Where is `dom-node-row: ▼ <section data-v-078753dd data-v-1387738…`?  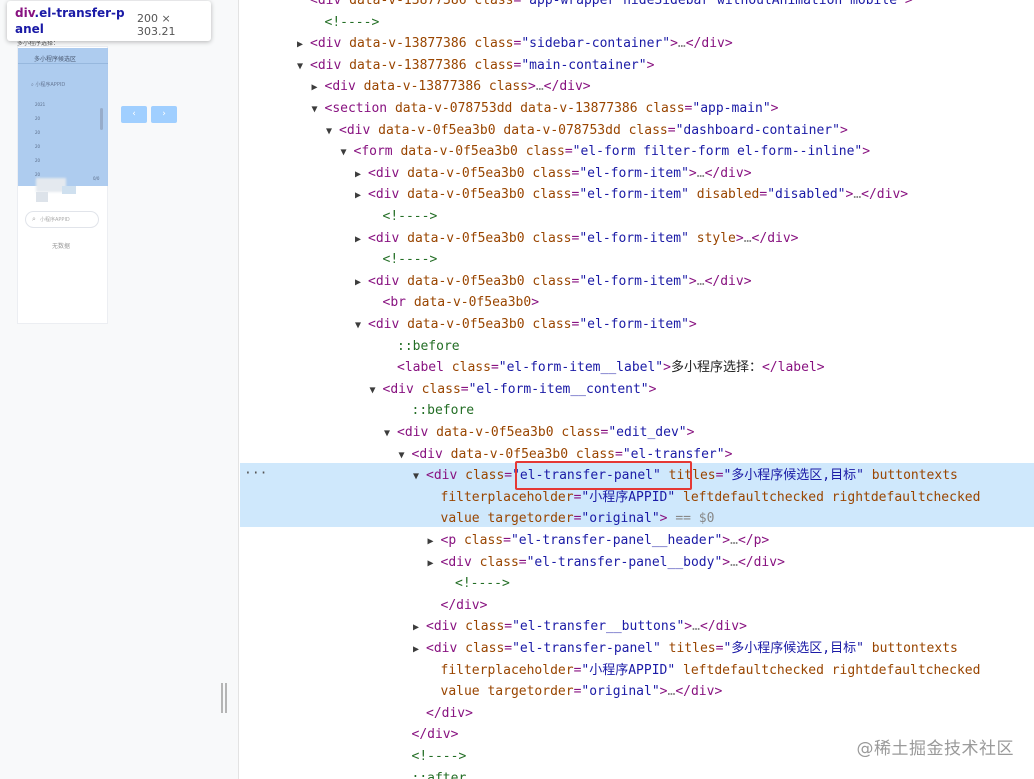 dom-node-row: ▼ <section data-v-078753dd data-v-1387738… is located at coordinates (637, 109).